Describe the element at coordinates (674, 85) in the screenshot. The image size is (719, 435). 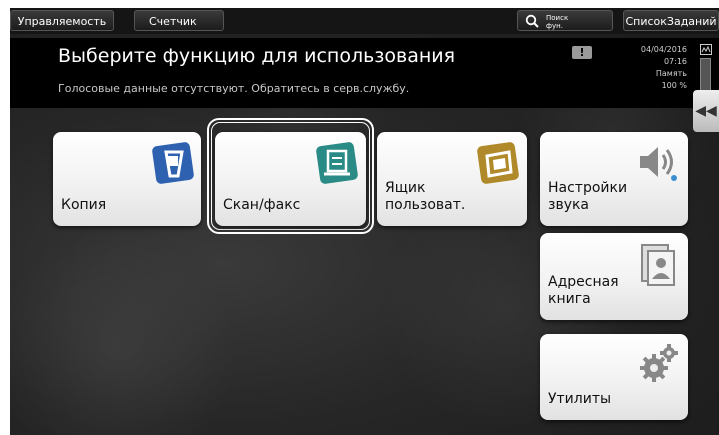
I see `memory-value: 100 %` at that location.